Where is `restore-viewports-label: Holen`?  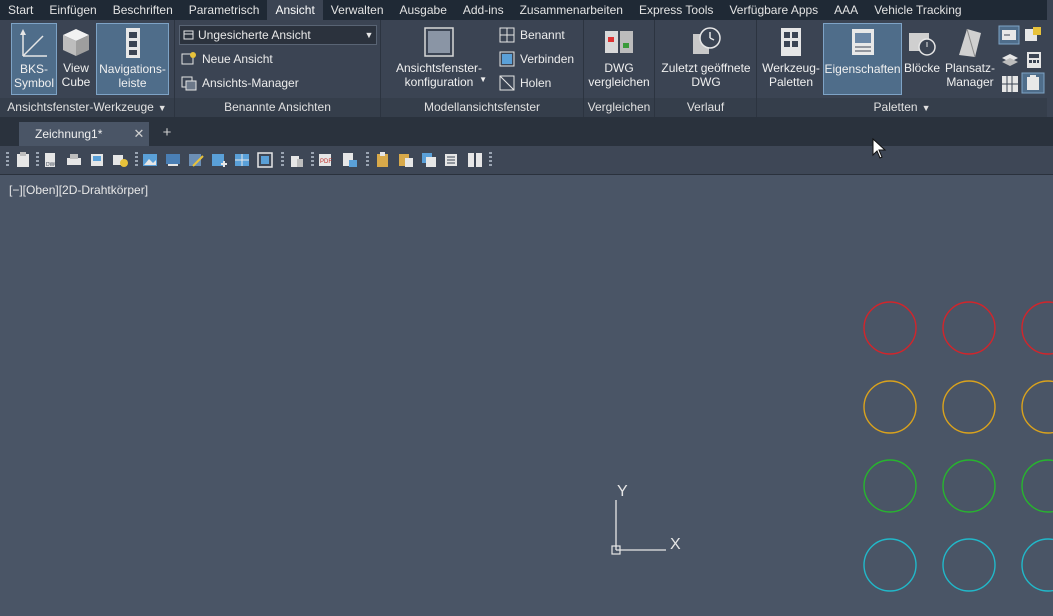
restore-viewports-label: Holen is located at coordinates (536, 83).